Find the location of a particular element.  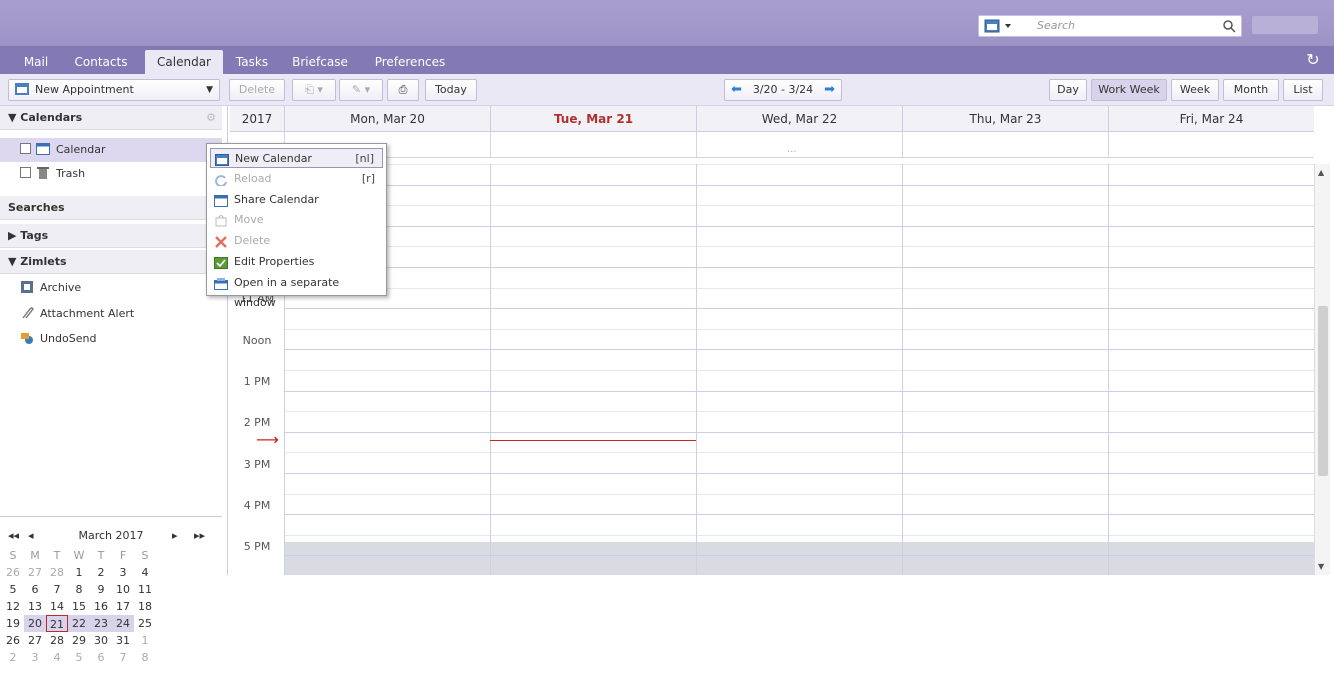

mini-calendar-day: 25 is located at coordinates (145, 623).